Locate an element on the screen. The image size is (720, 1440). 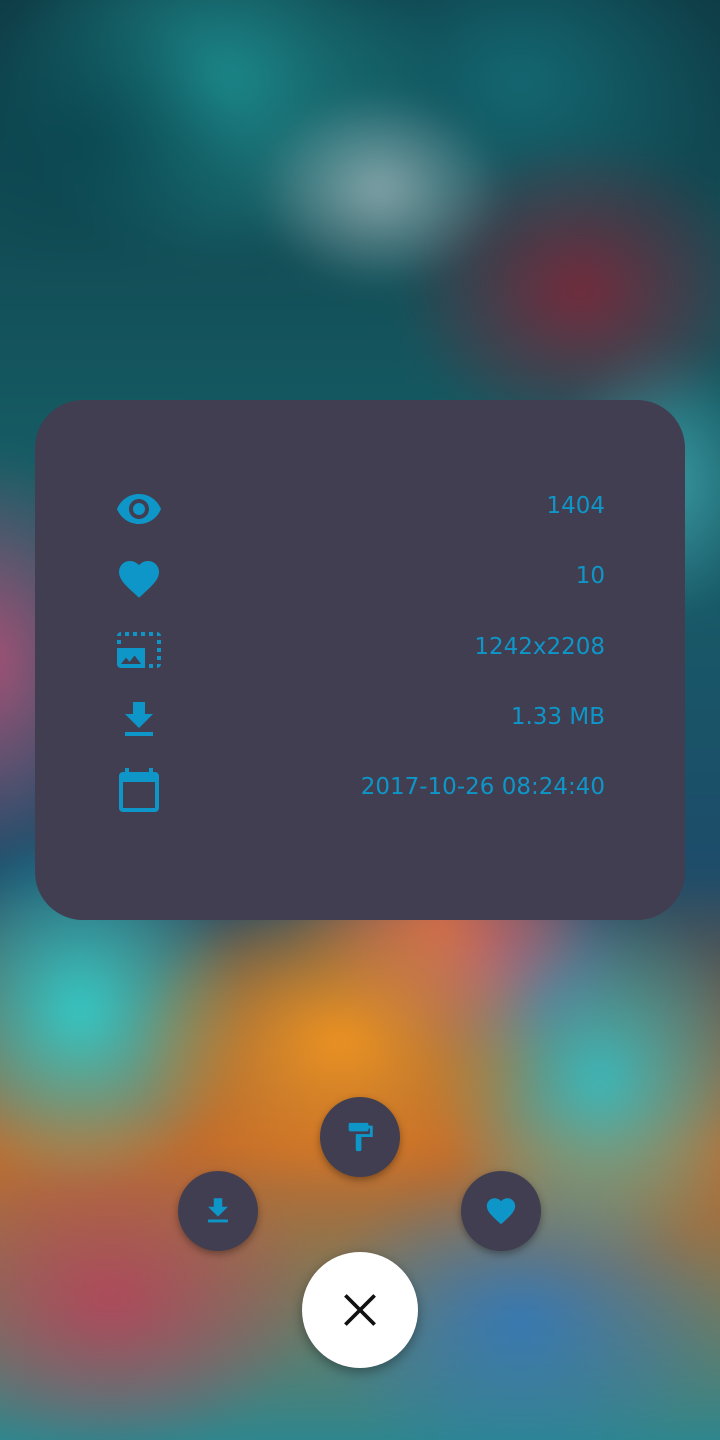
info-row-file-size: 1.33 MB is located at coordinates (360, 720).